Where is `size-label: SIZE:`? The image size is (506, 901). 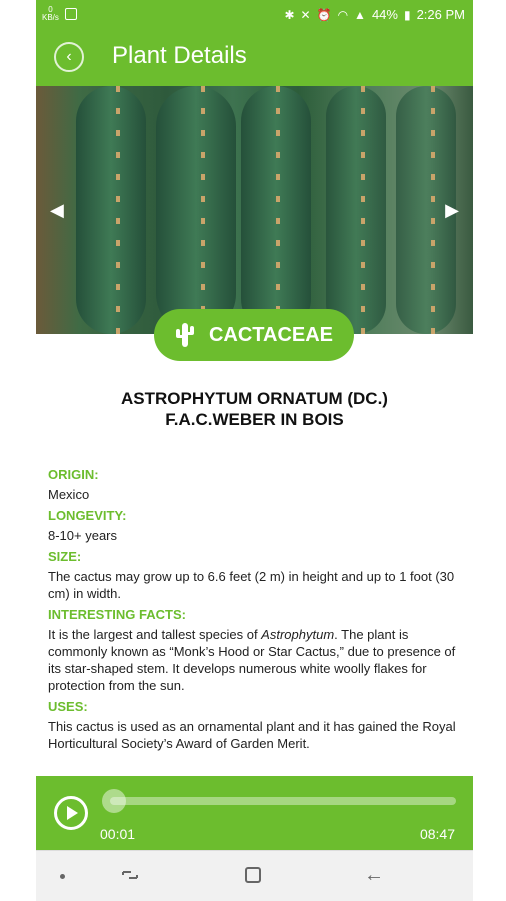 size-label: SIZE: is located at coordinates (65, 556).